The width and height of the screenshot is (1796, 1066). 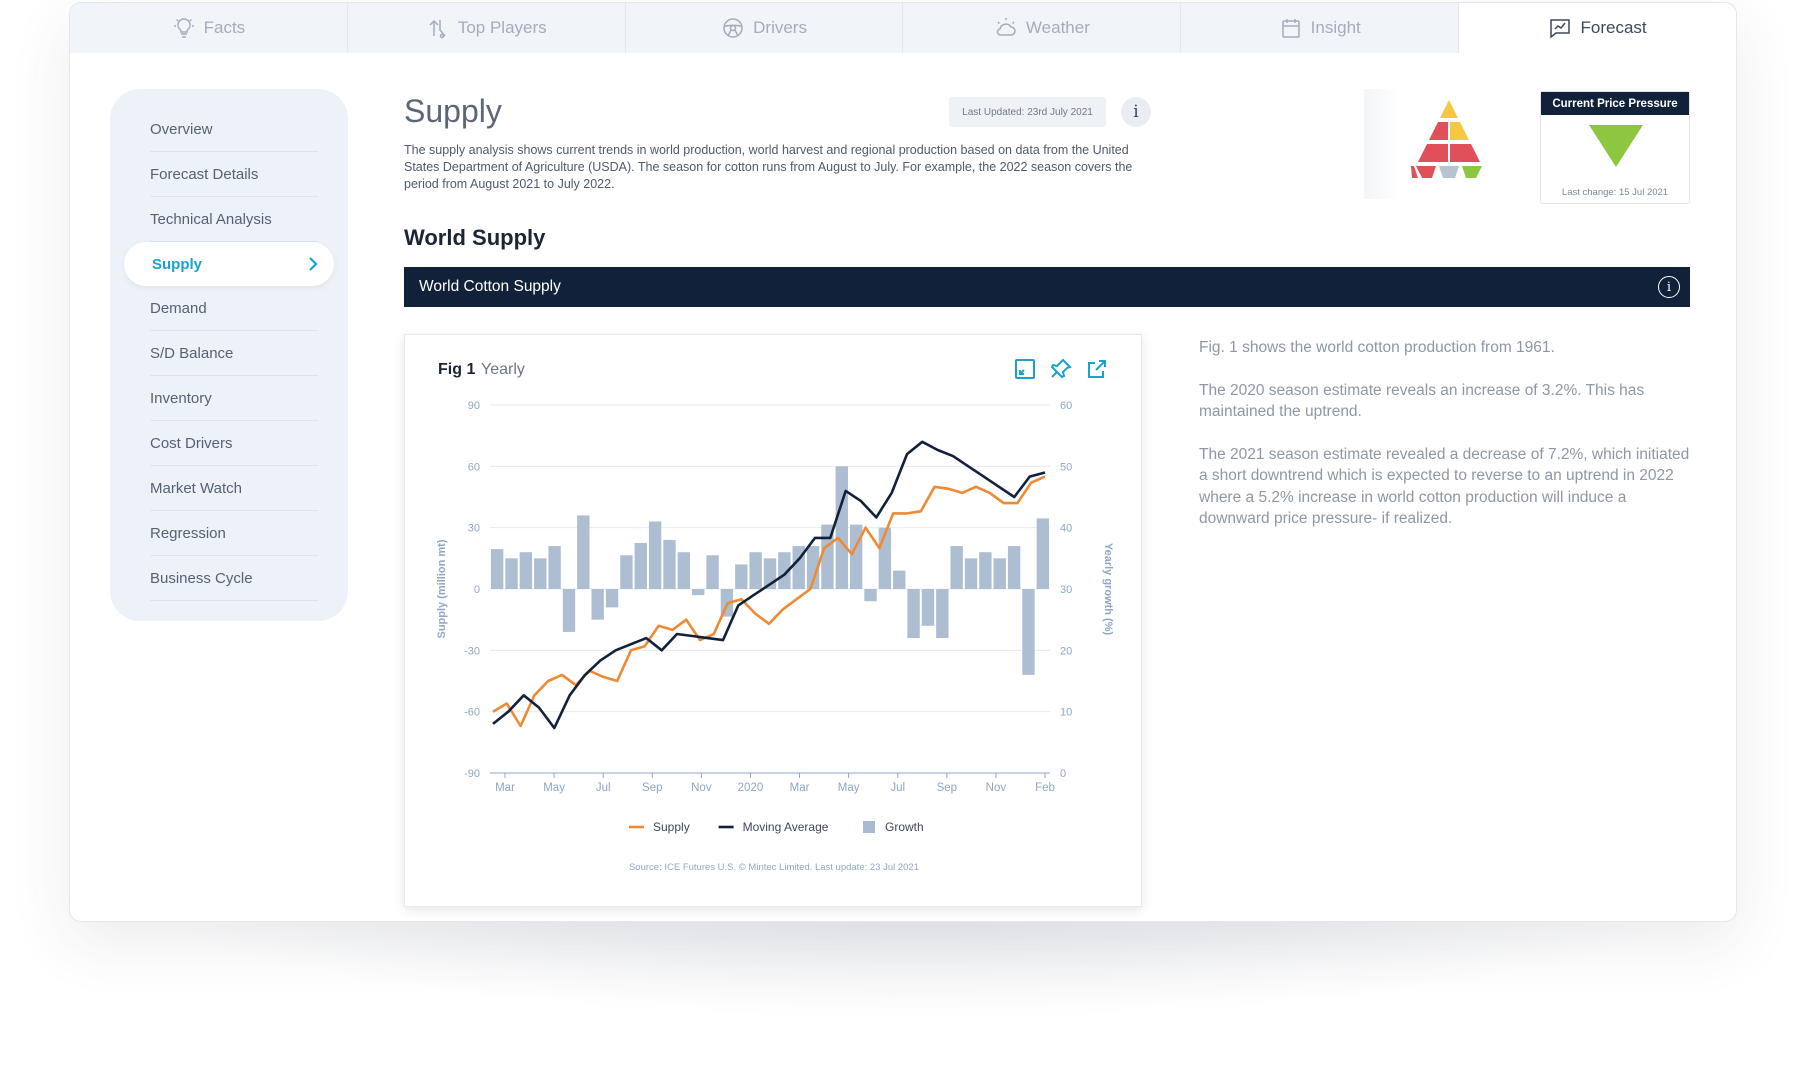 What do you see at coordinates (1006, 27) in the screenshot?
I see `weather-icon` at bounding box center [1006, 27].